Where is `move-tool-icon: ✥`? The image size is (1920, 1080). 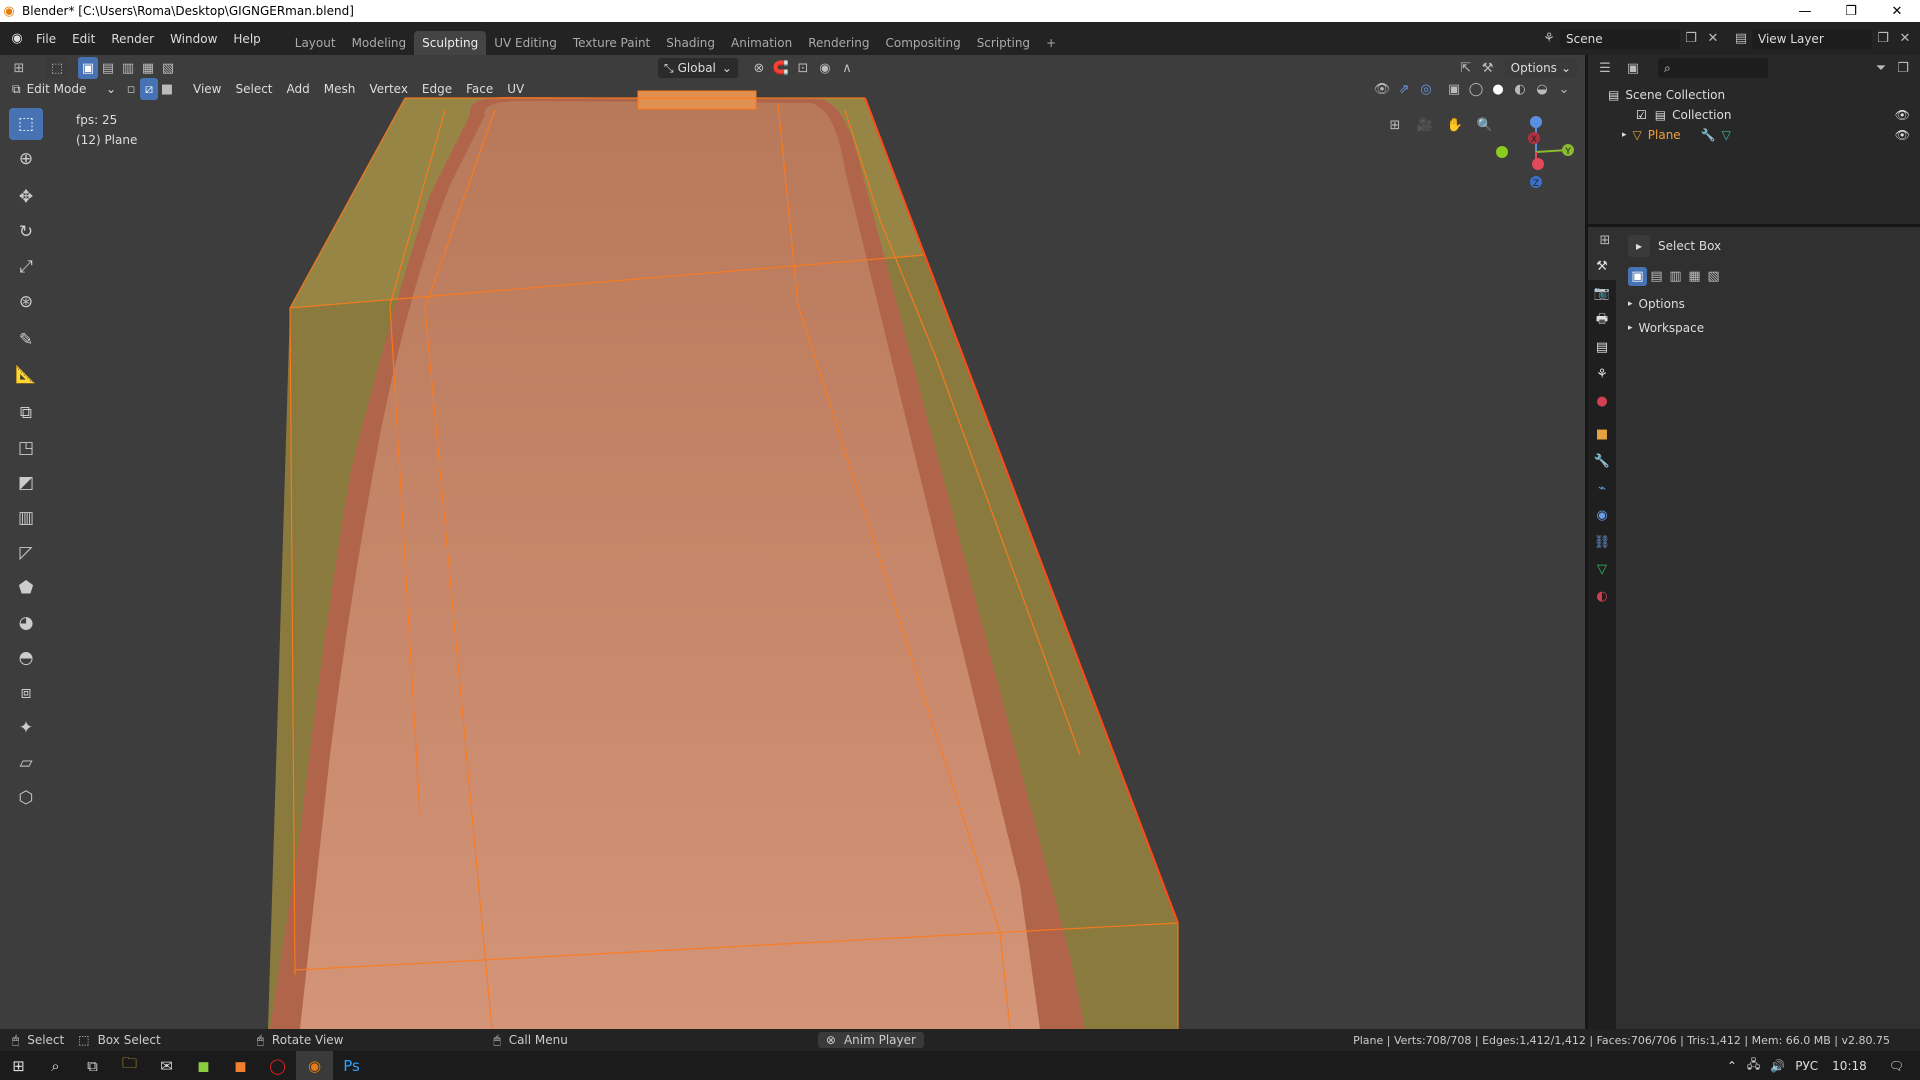 move-tool-icon: ✥ is located at coordinates (26, 197).